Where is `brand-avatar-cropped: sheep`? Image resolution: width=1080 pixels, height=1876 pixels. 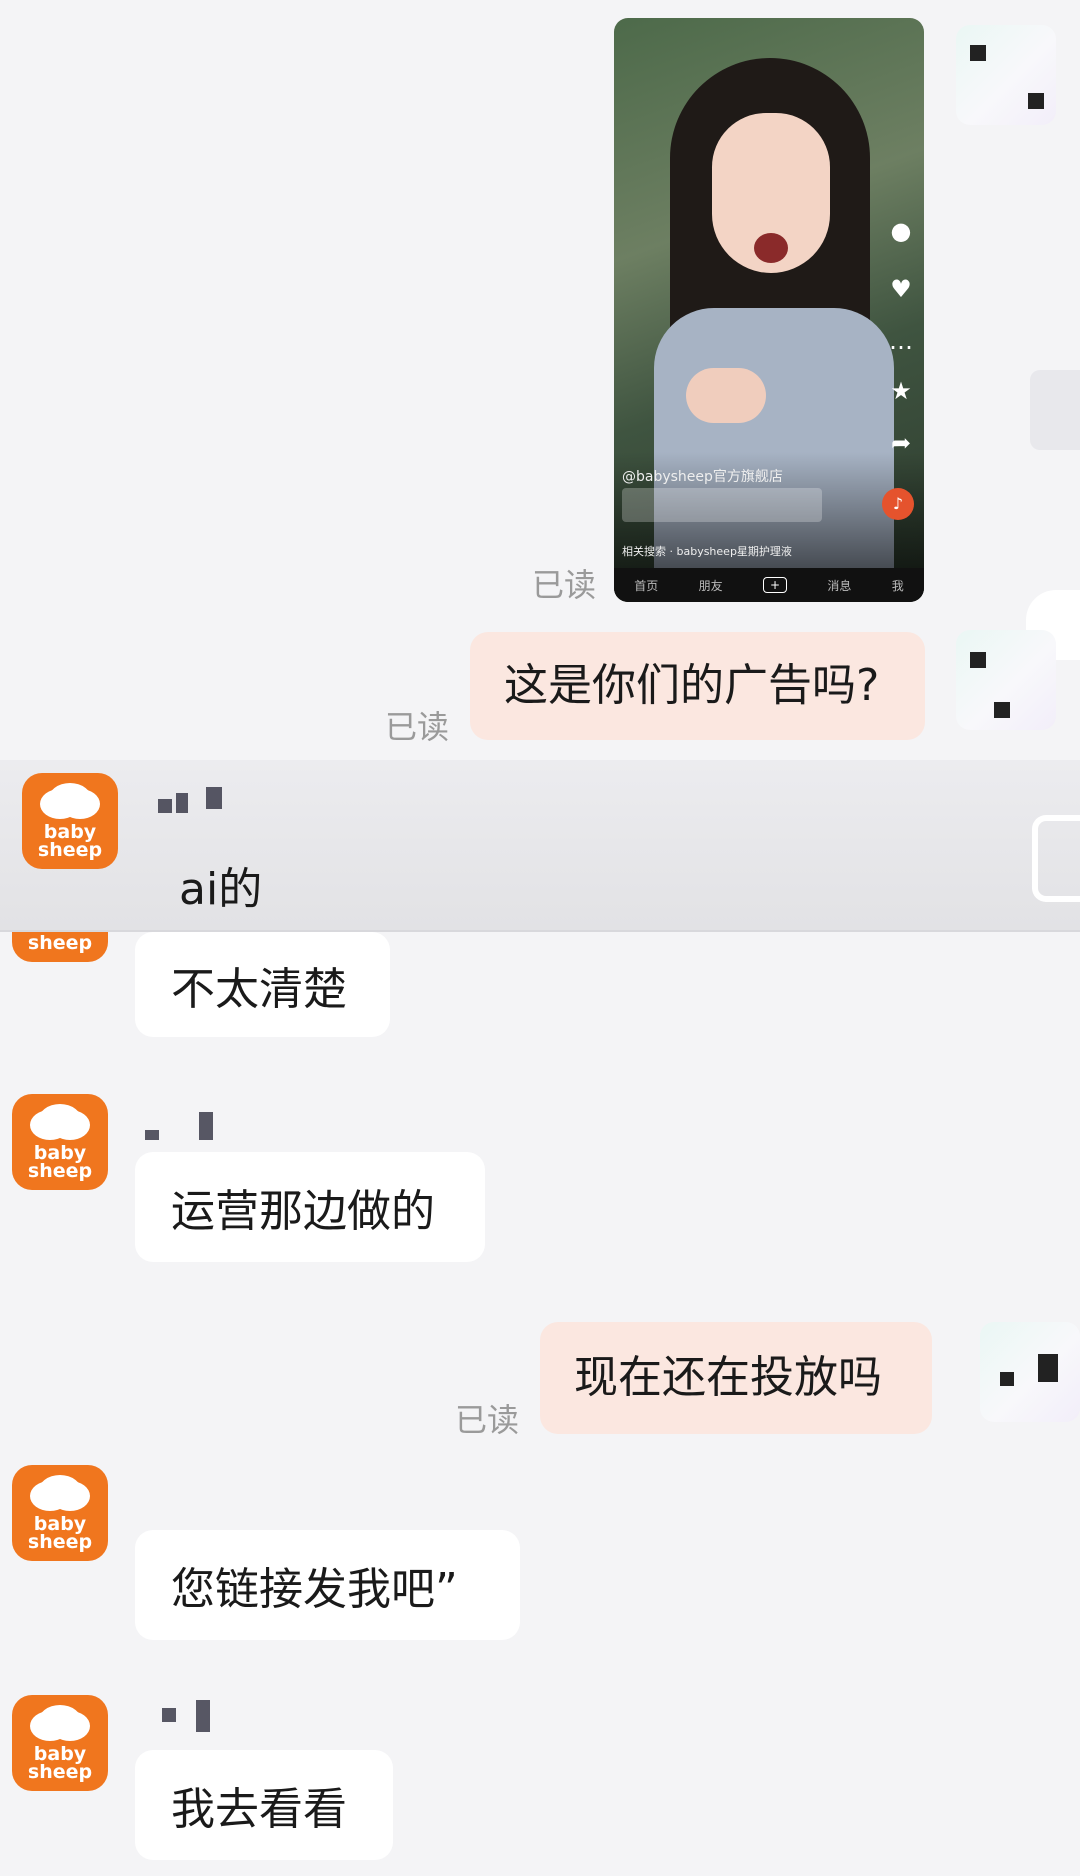
brand-avatar-cropped: sheep is located at coordinates (60, 947).